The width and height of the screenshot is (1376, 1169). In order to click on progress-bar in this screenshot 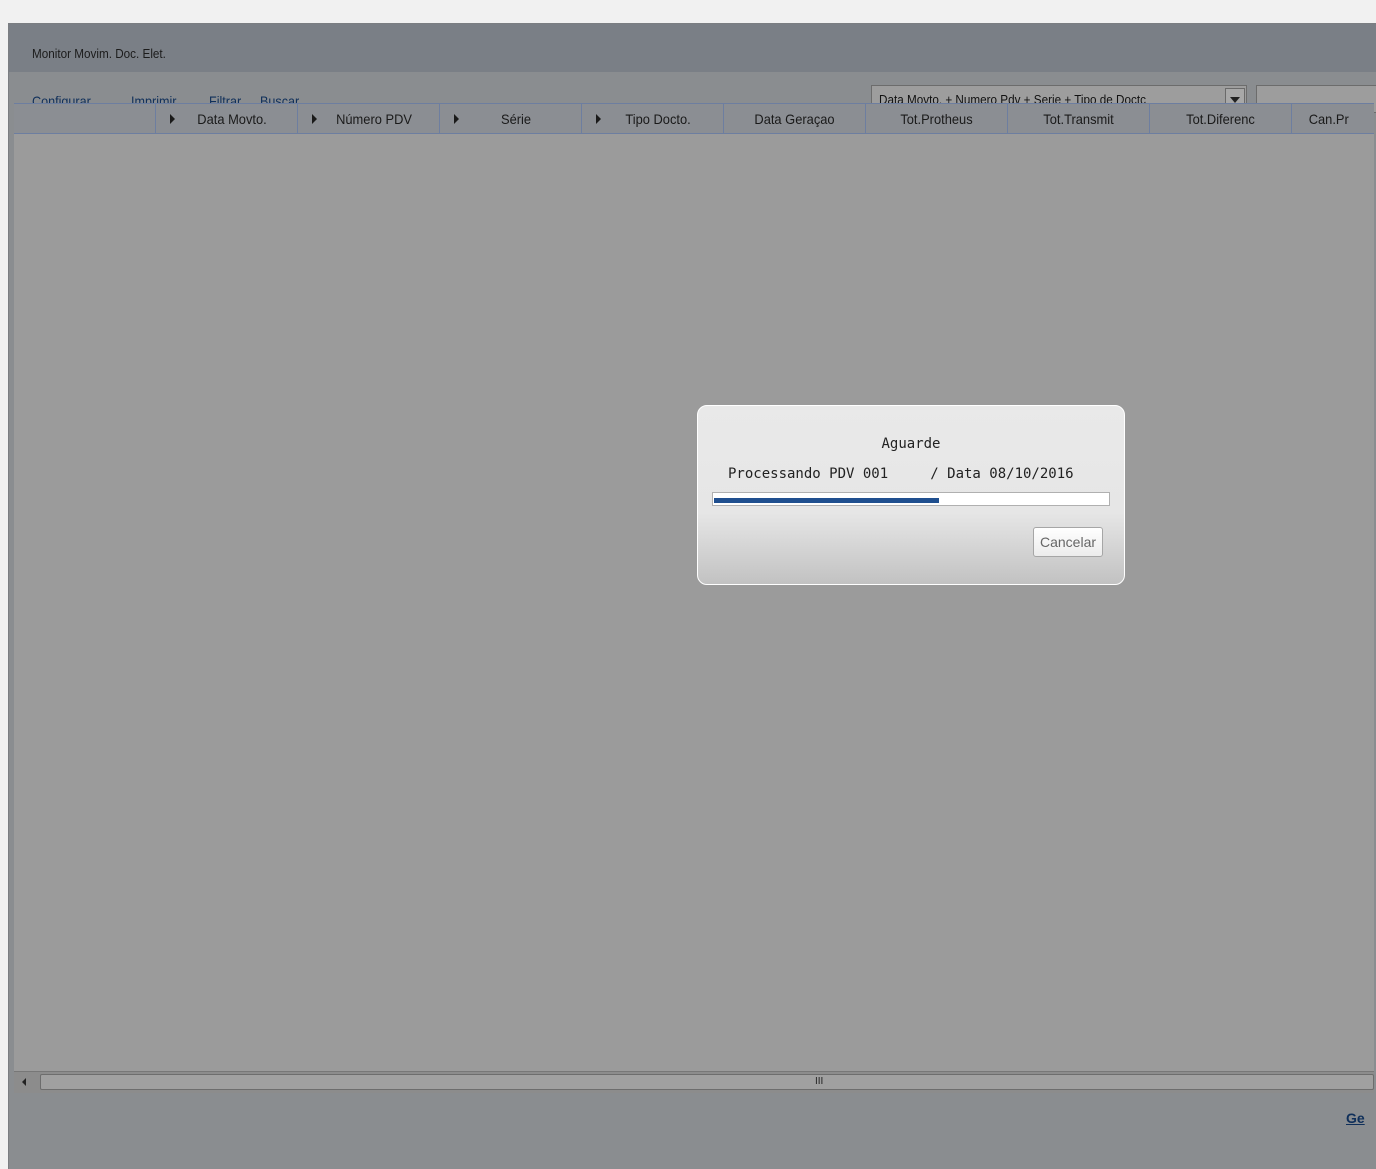, I will do `click(911, 499)`.